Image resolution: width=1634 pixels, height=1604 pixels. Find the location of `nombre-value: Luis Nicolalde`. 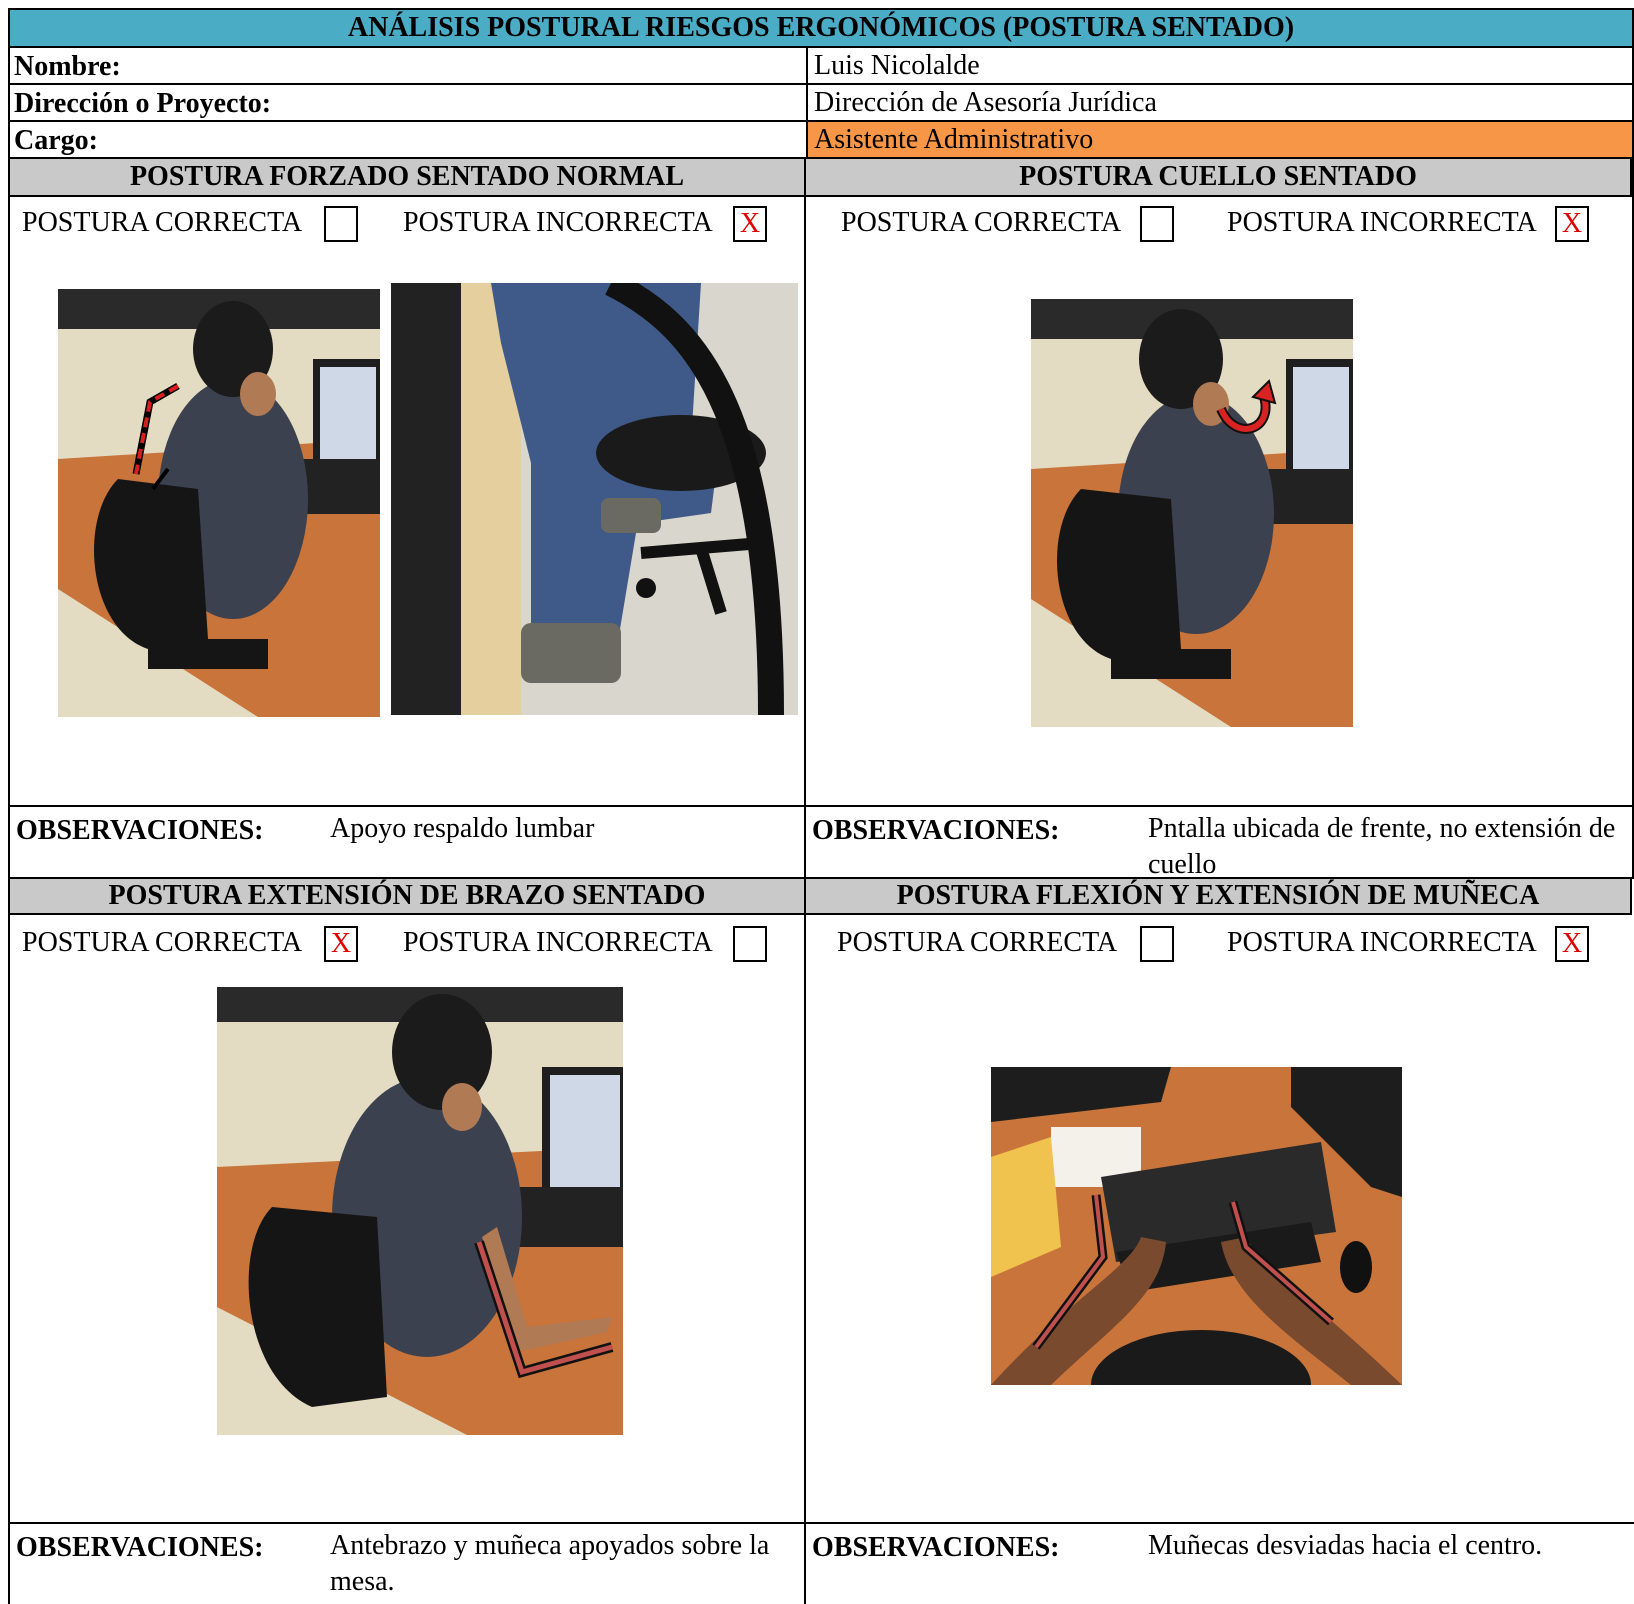

nombre-value: Luis Nicolalde is located at coordinates (1219, 65).